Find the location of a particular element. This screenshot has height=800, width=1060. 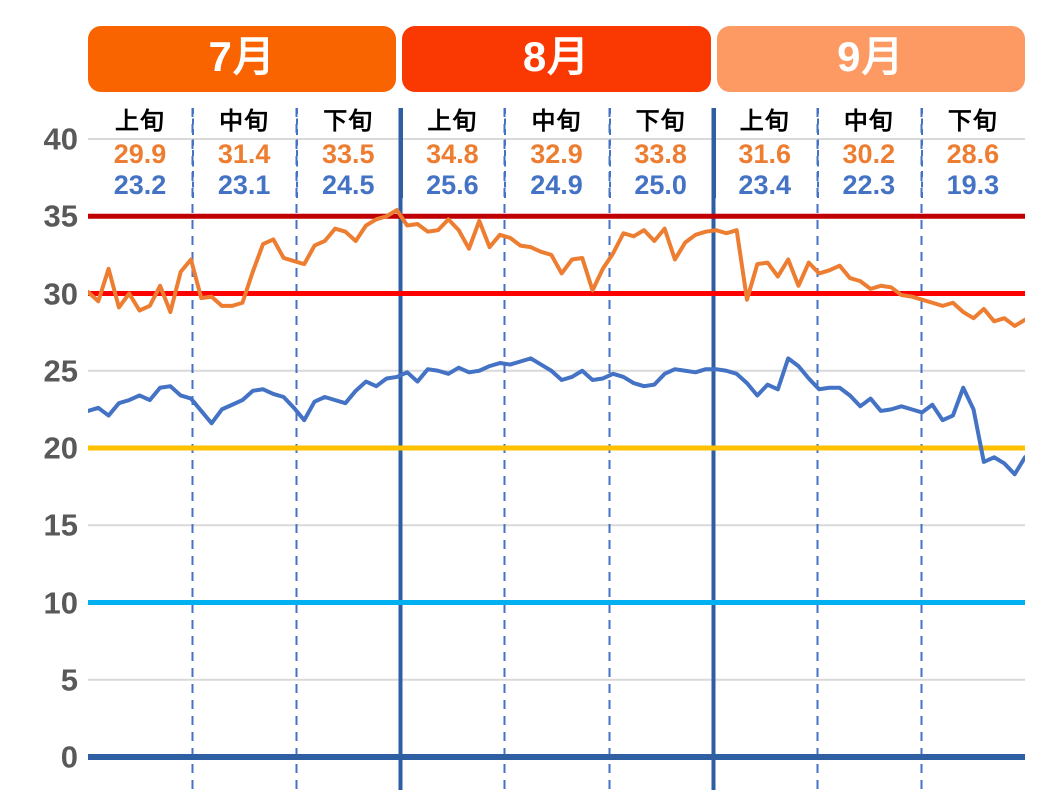

y-tick-label-15: 15 is located at coordinates (60, 525).